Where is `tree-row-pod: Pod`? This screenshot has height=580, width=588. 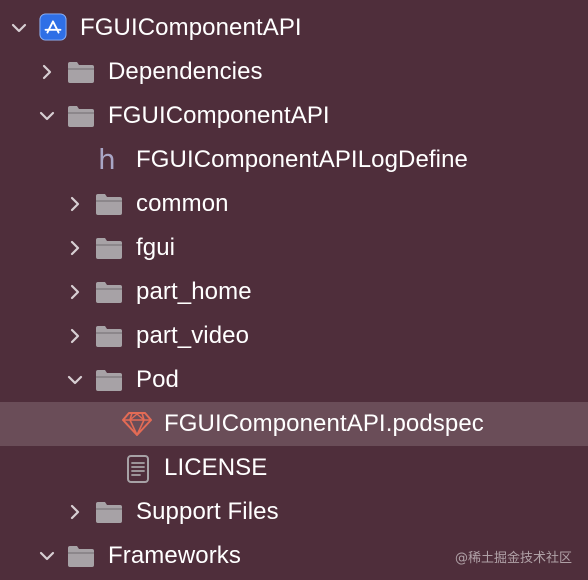 tree-row-pod: Pod is located at coordinates (294, 380).